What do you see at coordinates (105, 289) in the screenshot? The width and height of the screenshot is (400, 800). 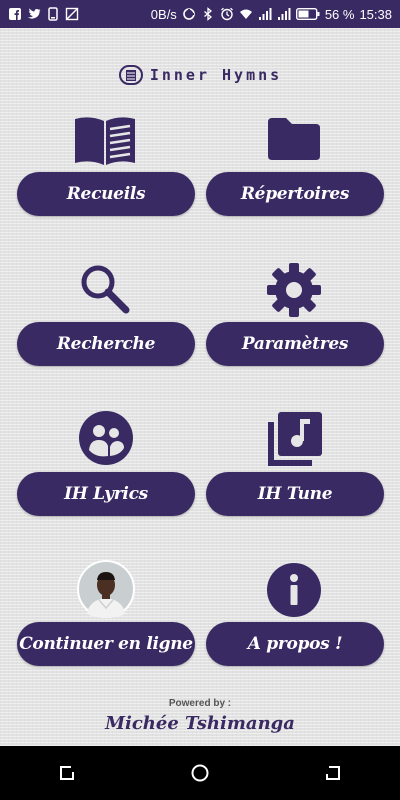 I see `search-icon` at bounding box center [105, 289].